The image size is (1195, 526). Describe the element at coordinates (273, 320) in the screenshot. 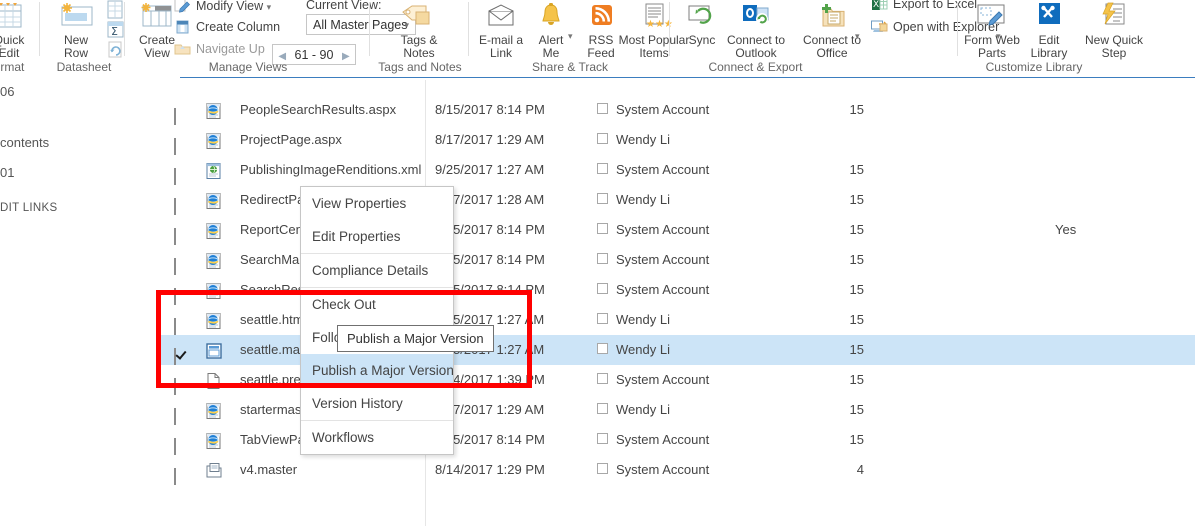

I see `file-name-cell: seattle.html` at that location.